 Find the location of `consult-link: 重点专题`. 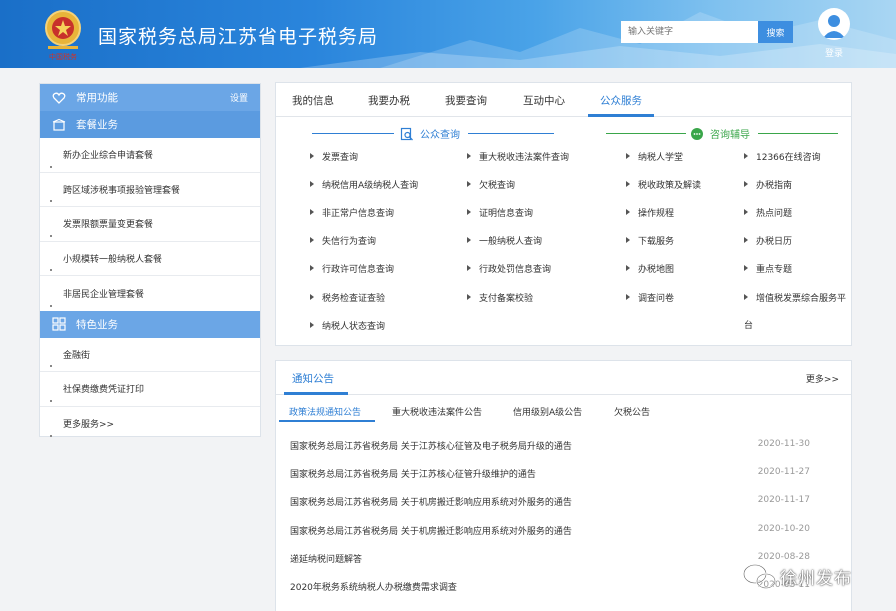

consult-link: 重点专题 is located at coordinates (768, 268).